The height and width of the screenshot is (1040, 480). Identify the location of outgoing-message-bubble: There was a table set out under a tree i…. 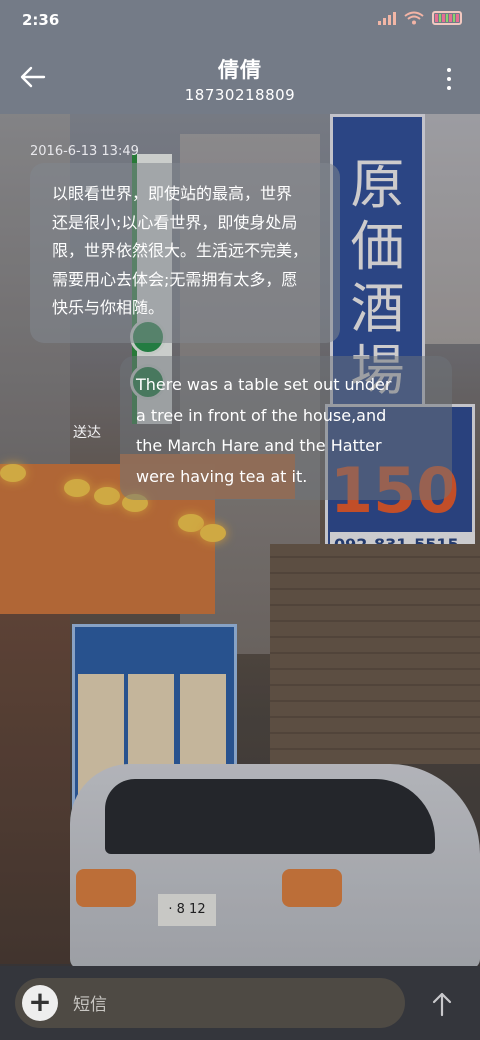
(286, 428).